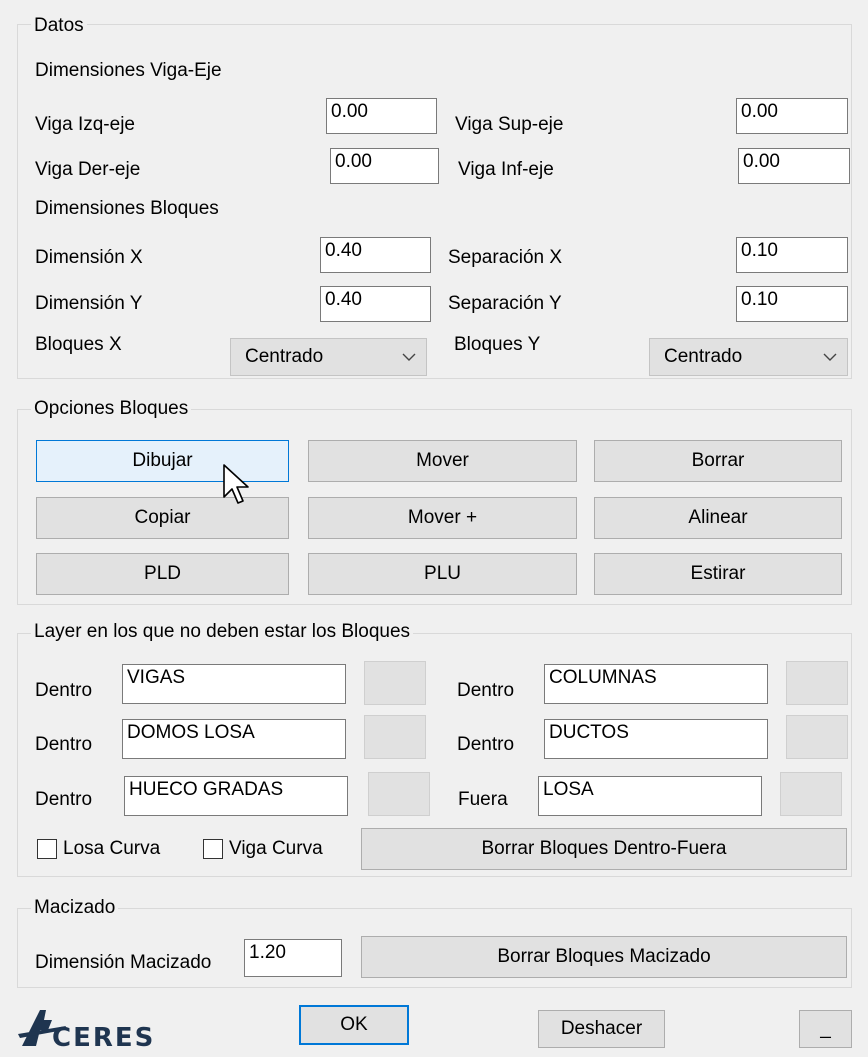 This screenshot has height=1057, width=868. I want to click on layer-row3-left-button, so click(399, 794).